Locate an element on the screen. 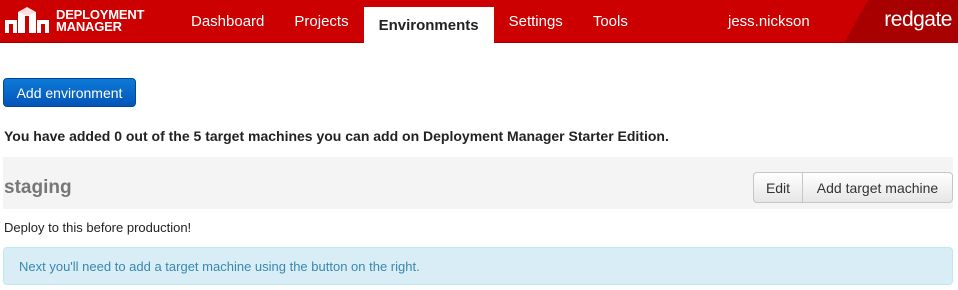 This screenshot has height=290, width=958. nav-environments: Environments is located at coordinates (428, 25).